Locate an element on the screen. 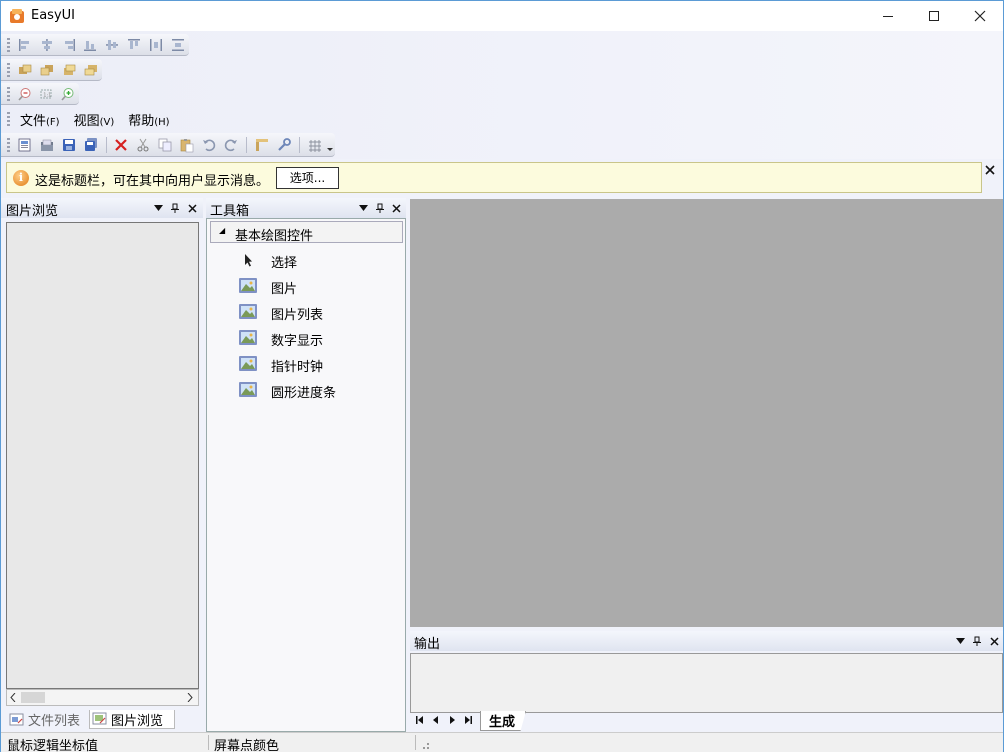  align-middle-button is located at coordinates (112, 45).